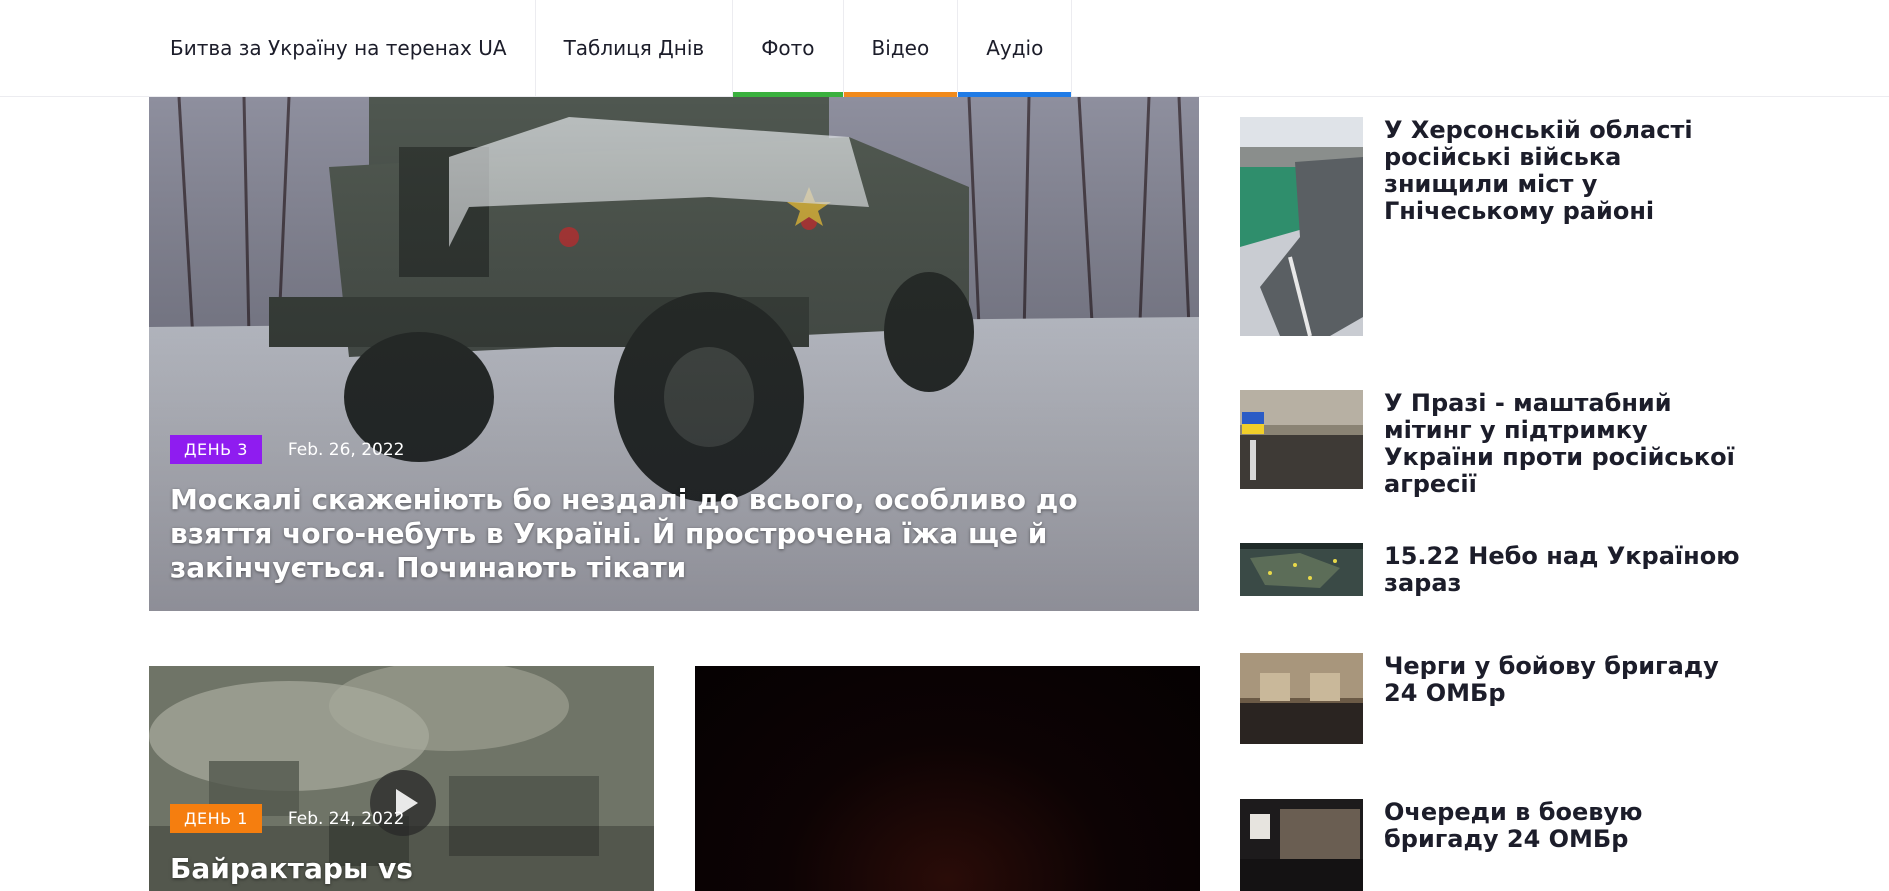 The width and height of the screenshot is (1889, 891). I want to click on card-meta: ДЕНЬ 1 Feb. 24, 2022, so click(287, 818).